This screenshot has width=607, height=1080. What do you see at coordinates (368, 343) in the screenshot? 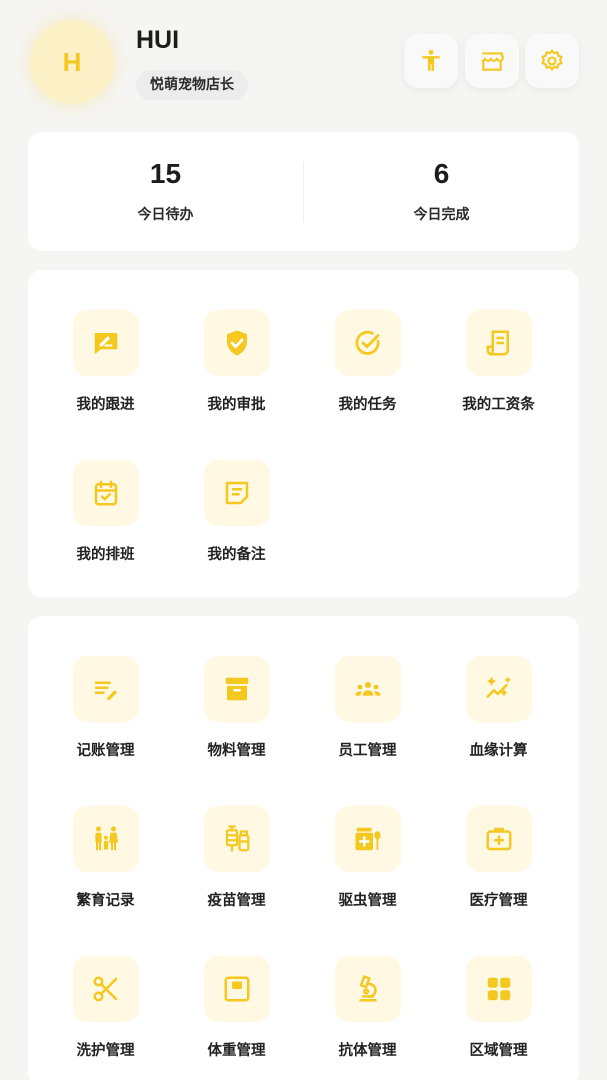
I see `check-circle-icon` at bounding box center [368, 343].